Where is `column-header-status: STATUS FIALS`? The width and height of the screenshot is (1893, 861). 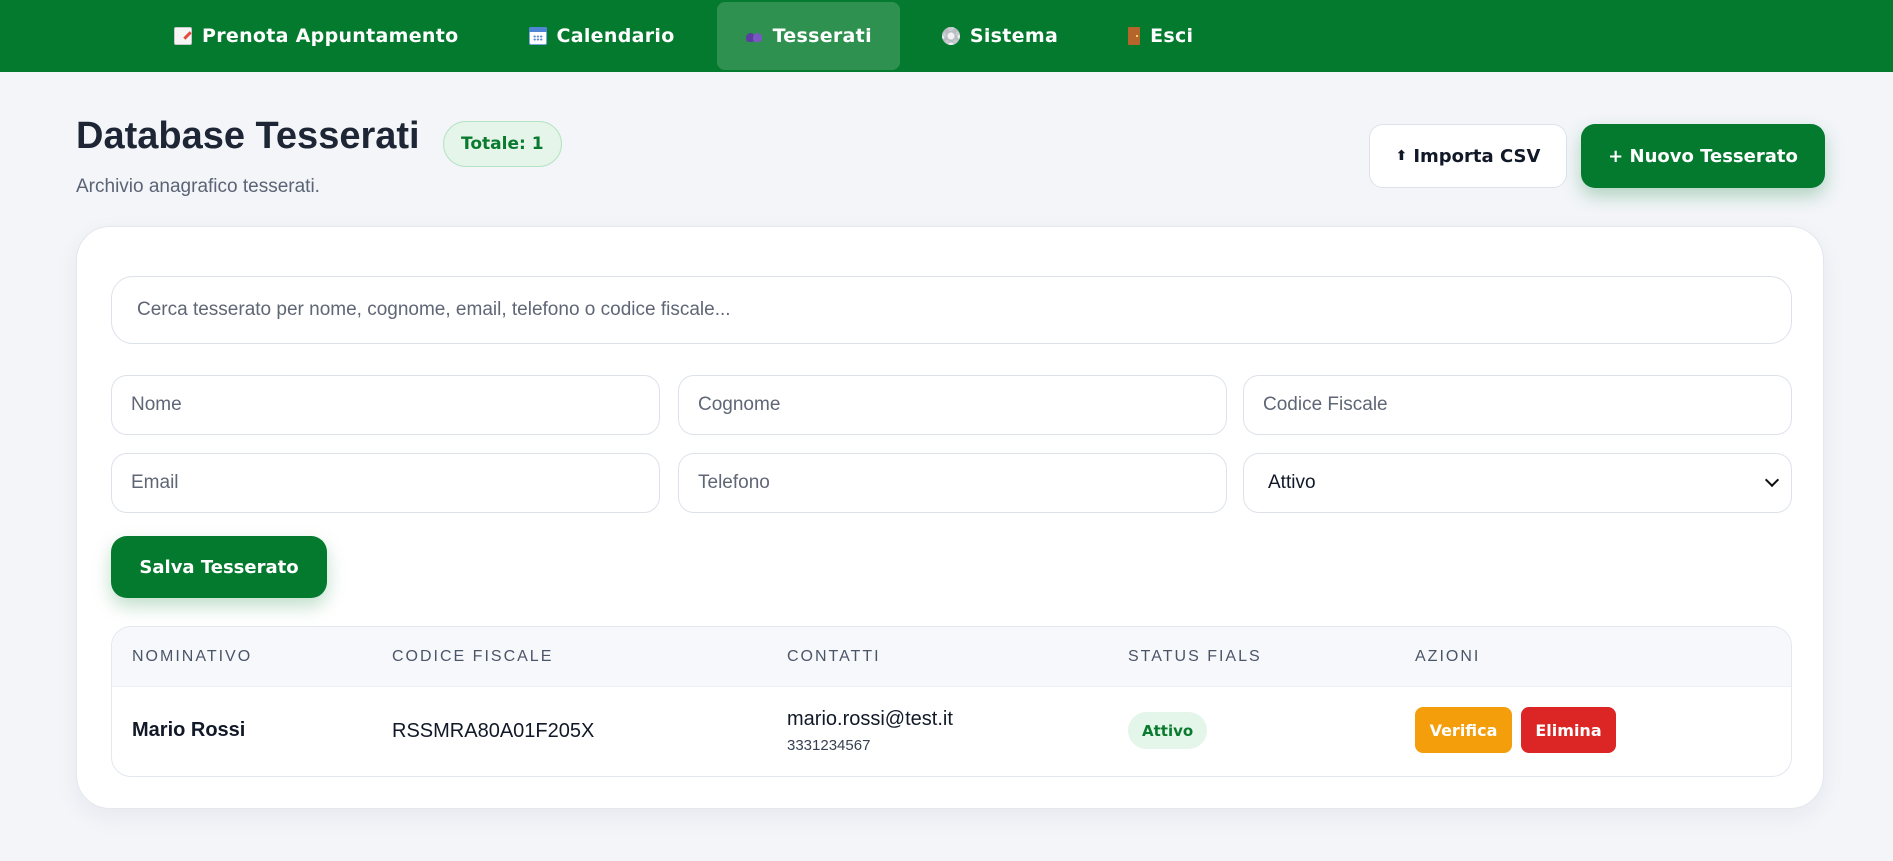 column-header-status: STATUS FIALS is located at coordinates (1195, 656).